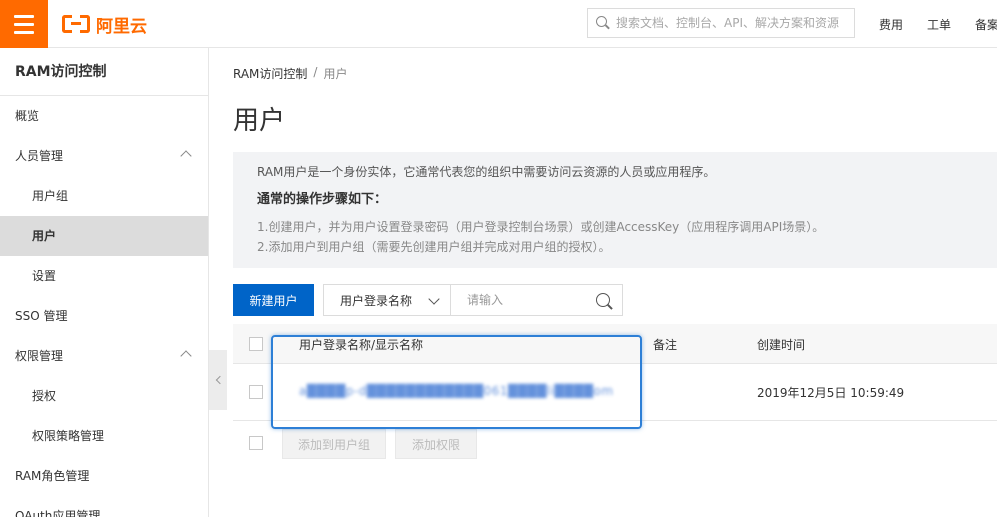 The height and width of the screenshot is (517, 997). What do you see at coordinates (104, 476) in the screenshot?
I see `sidebar-item-roles: RAM角色管理` at bounding box center [104, 476].